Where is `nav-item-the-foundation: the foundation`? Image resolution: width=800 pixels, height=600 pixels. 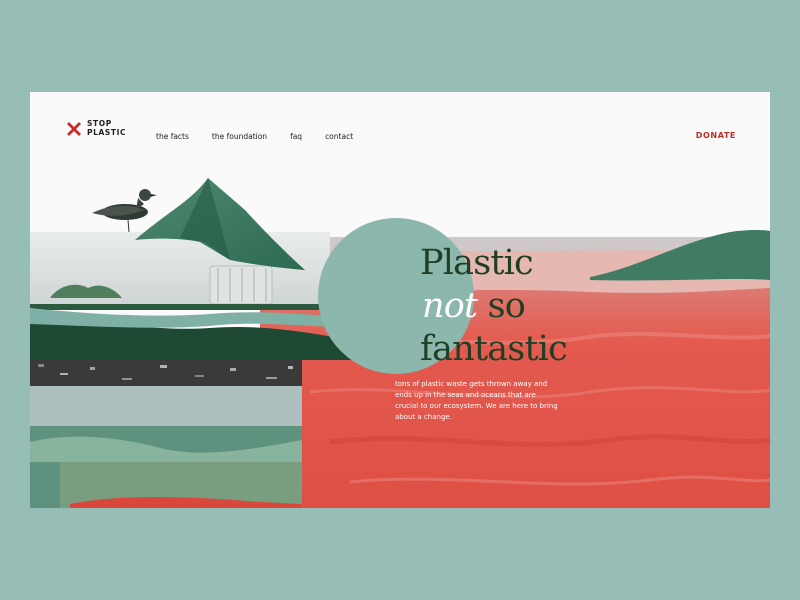 nav-item-the-foundation: the foundation is located at coordinates (239, 136).